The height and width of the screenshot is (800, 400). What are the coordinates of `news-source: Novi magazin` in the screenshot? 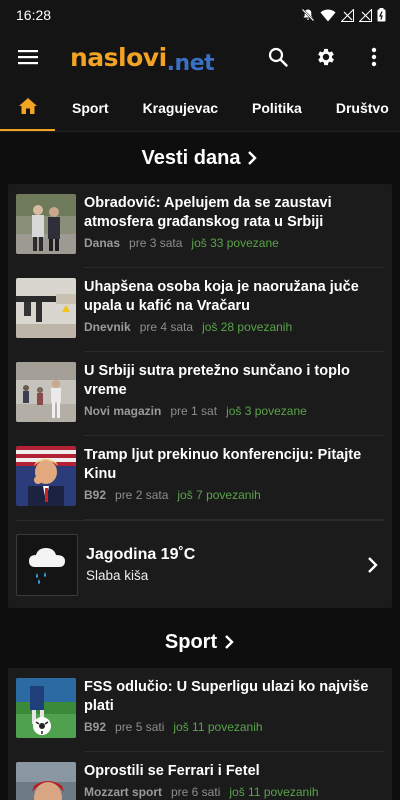 It's located at (123, 411).